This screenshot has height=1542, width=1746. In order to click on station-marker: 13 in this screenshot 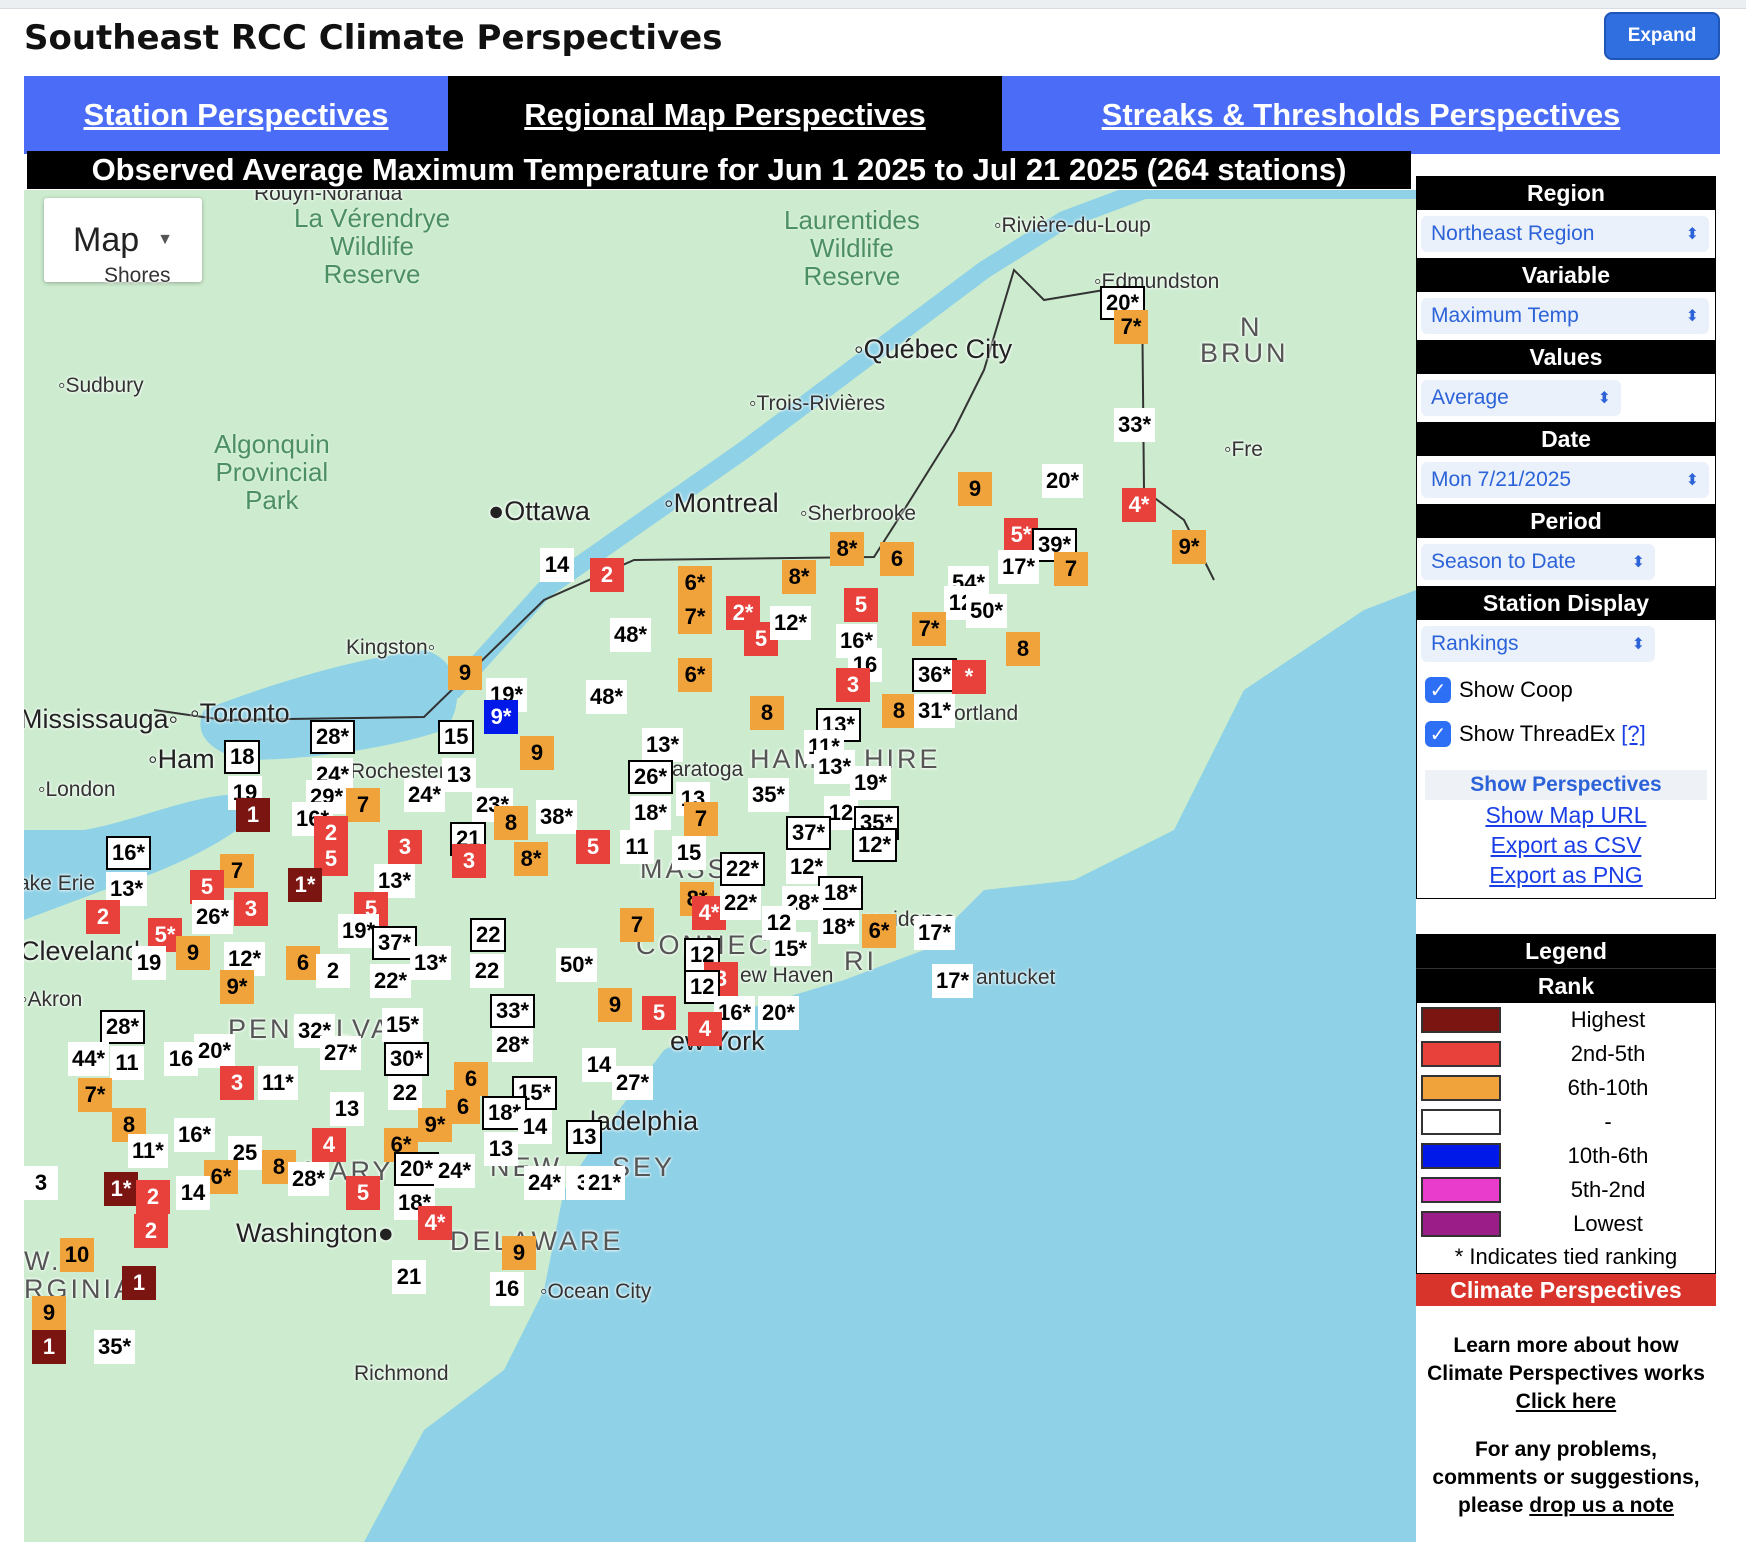, I will do `click(501, 1149)`.